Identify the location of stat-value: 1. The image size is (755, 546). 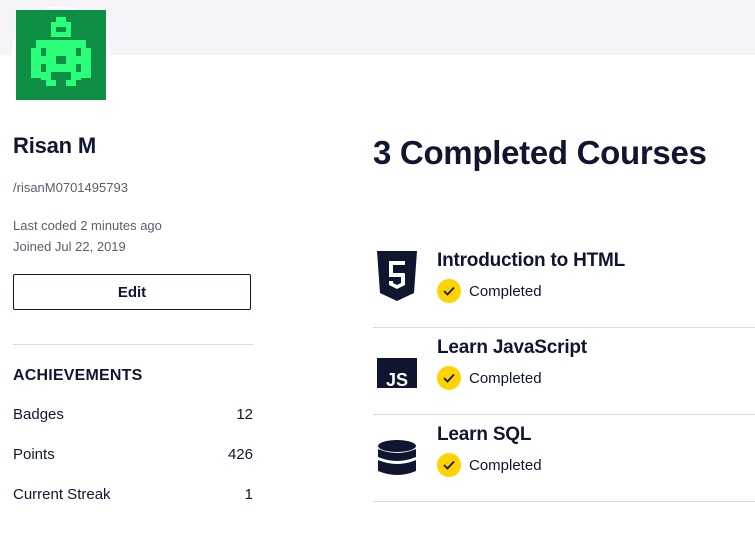
(248, 494).